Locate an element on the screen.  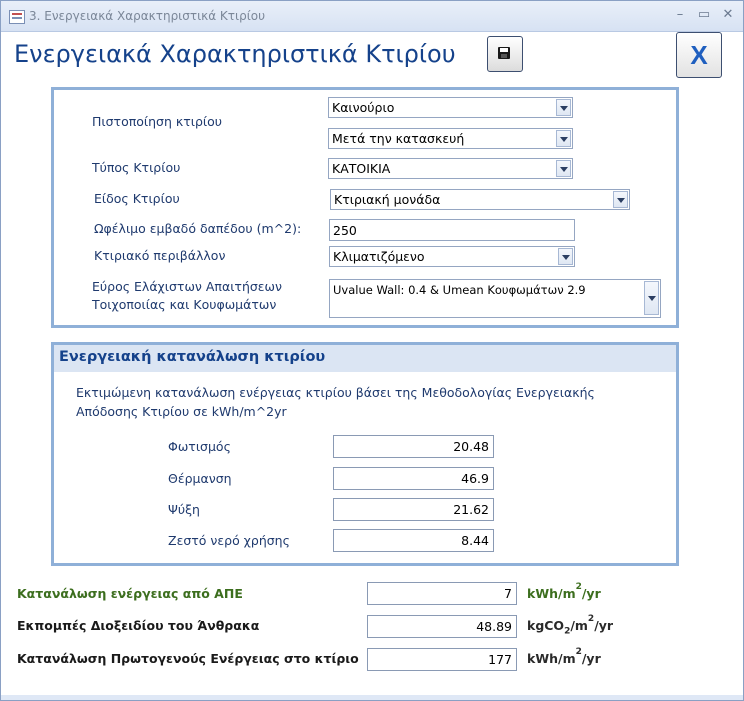
window-close-icon: ✕ is located at coordinates (728, 15).